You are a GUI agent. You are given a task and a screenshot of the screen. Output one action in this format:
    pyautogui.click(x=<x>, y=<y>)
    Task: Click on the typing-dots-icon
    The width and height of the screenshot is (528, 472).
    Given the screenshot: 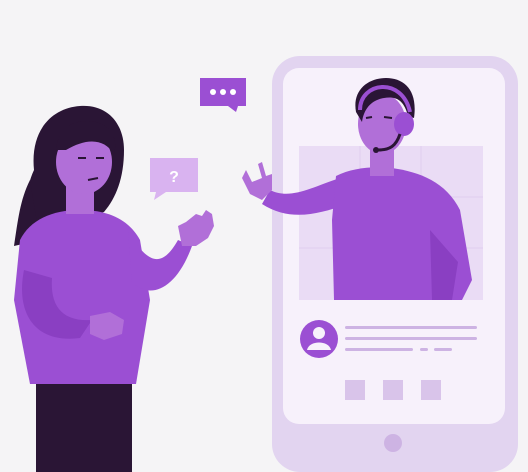 What is the action you would take?
    pyautogui.click(x=213, y=92)
    